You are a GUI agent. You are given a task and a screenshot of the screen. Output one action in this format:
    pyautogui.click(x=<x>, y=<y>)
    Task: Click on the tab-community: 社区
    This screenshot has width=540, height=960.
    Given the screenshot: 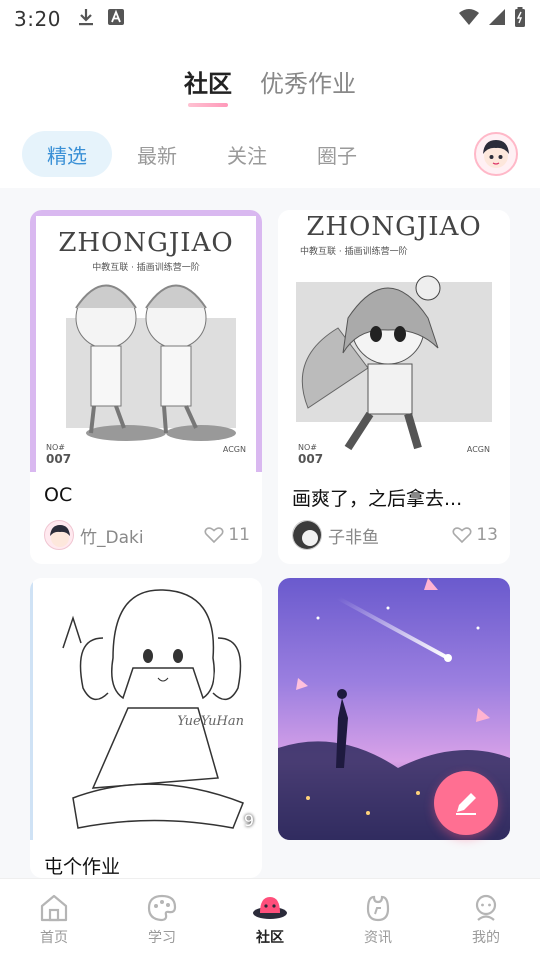 What is the action you would take?
    pyautogui.click(x=208, y=86)
    